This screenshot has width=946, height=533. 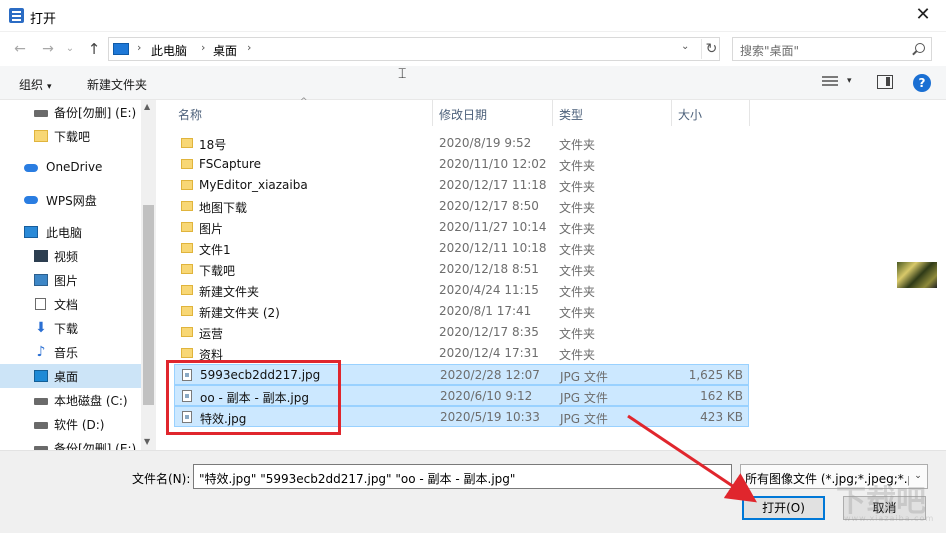 What do you see at coordinates (690, 114) in the screenshot?
I see `column-header-size: 大小` at bounding box center [690, 114].